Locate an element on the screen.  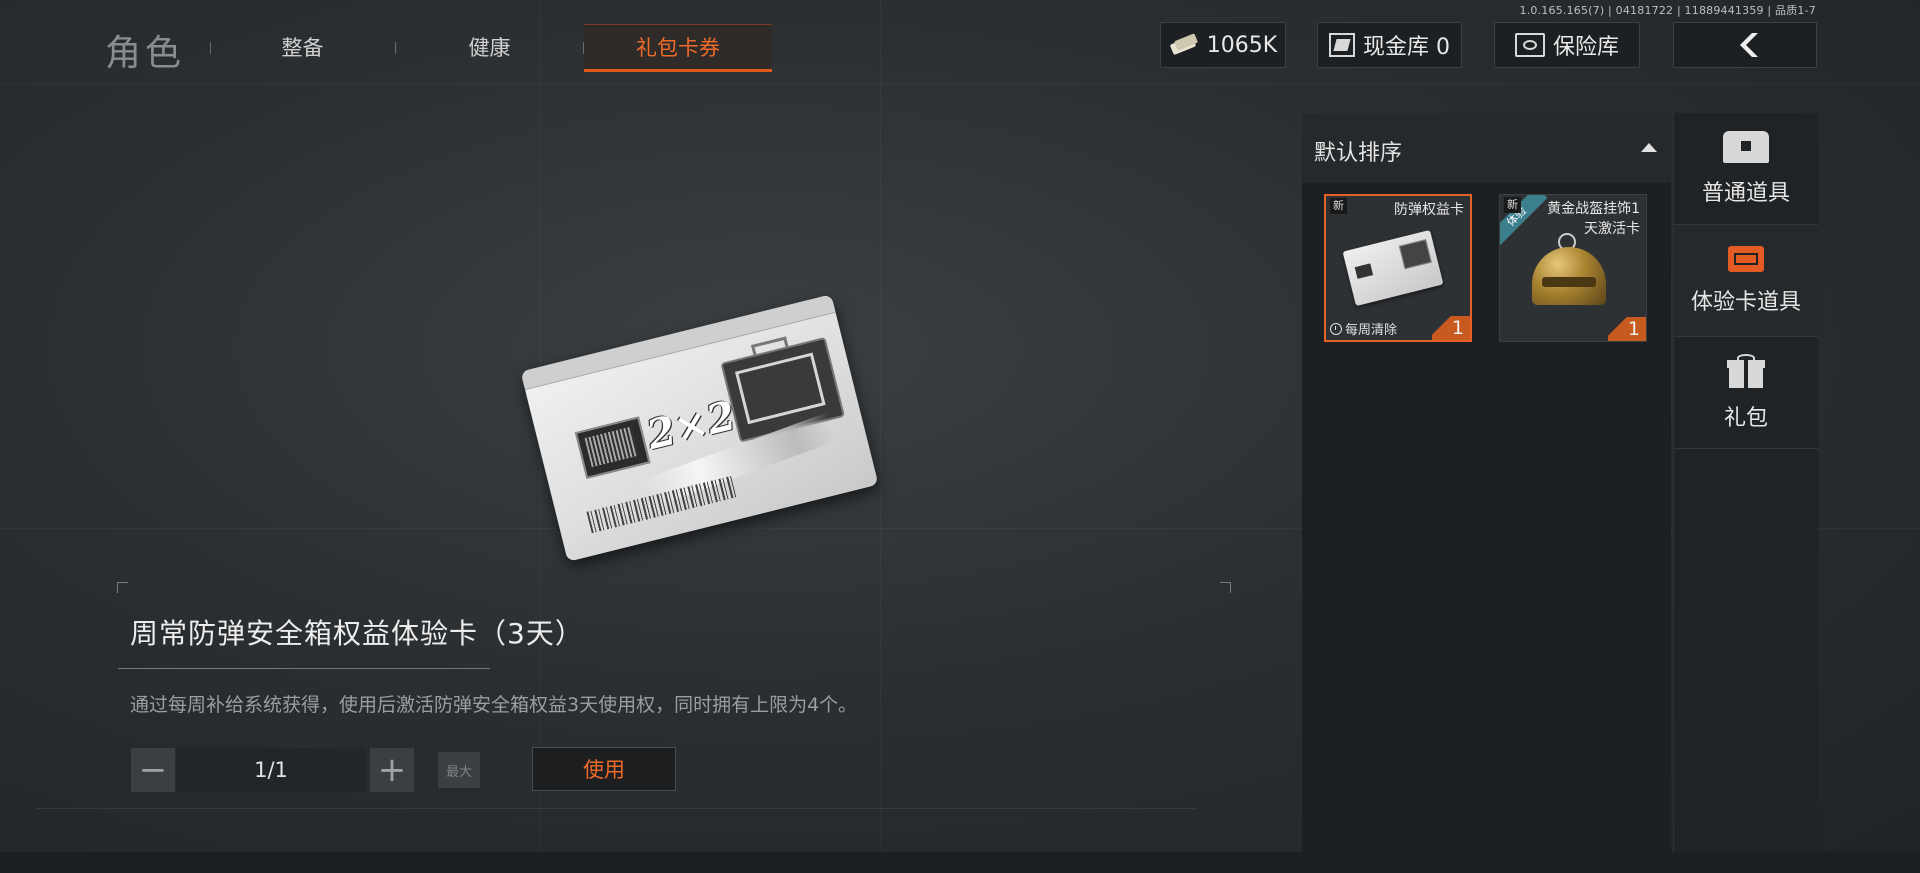
page-title: 角色 is located at coordinates (145, 53).